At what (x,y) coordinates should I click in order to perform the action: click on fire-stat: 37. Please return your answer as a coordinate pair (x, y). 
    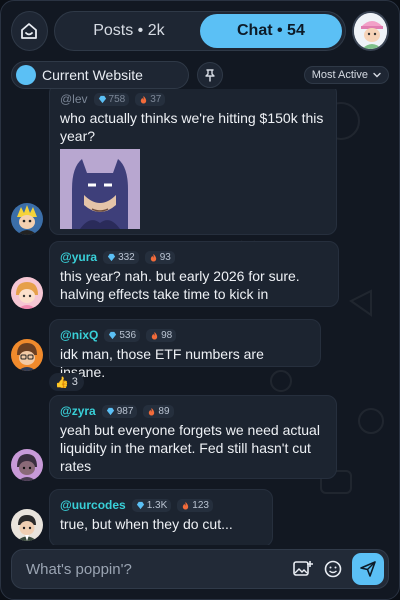
    Looking at the image, I should click on (150, 99).